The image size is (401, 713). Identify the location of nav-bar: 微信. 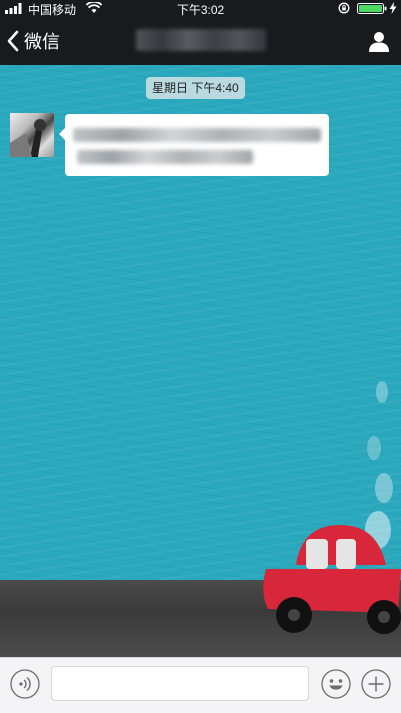
(200, 41).